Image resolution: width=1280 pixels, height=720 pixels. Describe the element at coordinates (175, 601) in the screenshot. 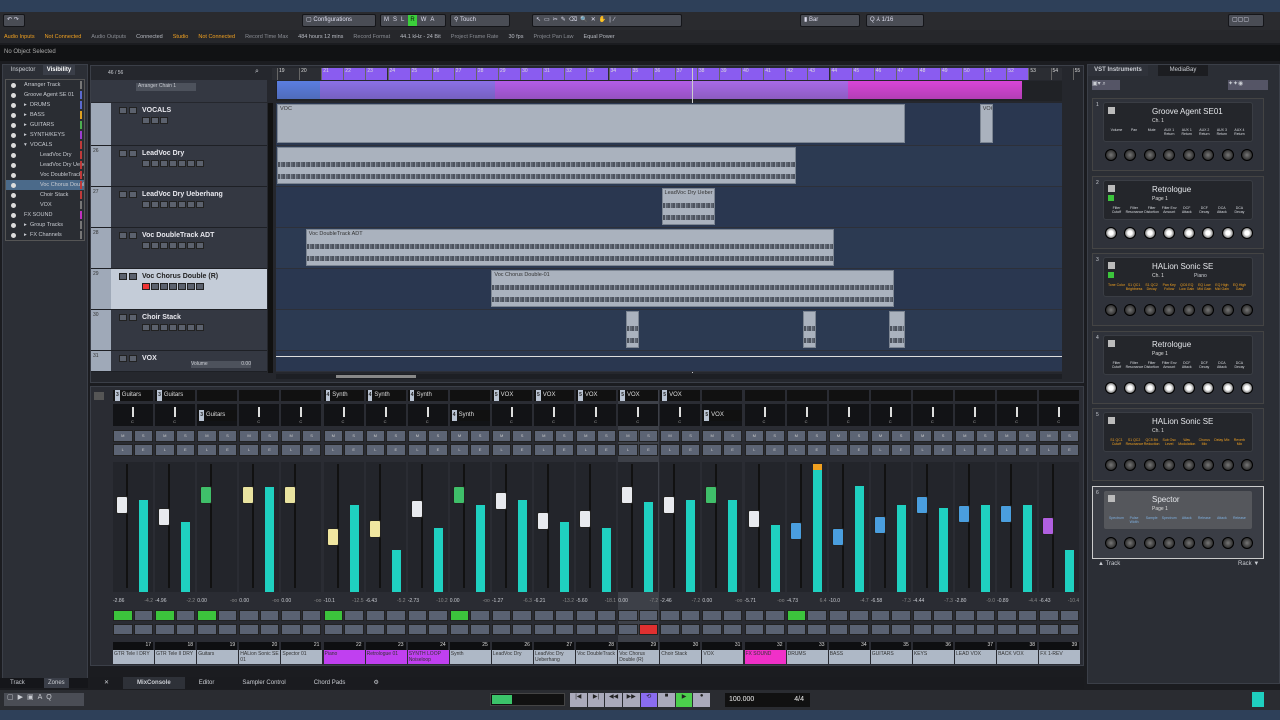

I see `volume-readout: -4.96 -2.2` at that location.